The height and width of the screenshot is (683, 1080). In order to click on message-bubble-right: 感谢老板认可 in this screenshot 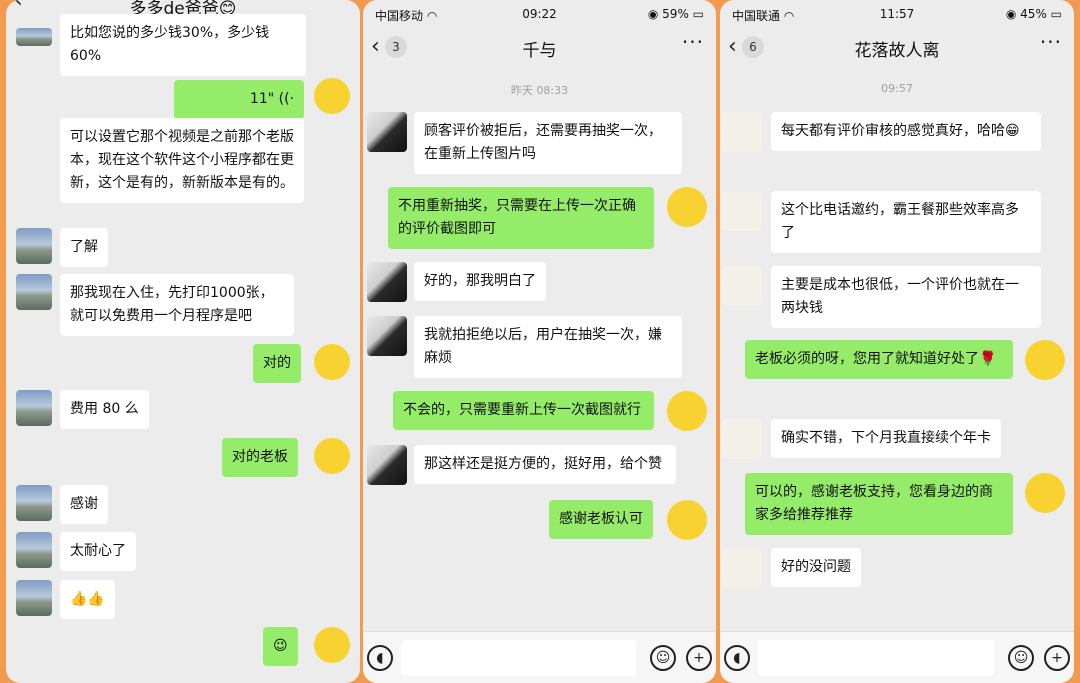, I will do `click(601, 519)`.